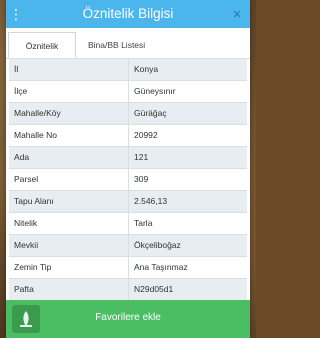 This screenshot has width=320, height=338. I want to click on attribute-value: 20992, so click(146, 135).